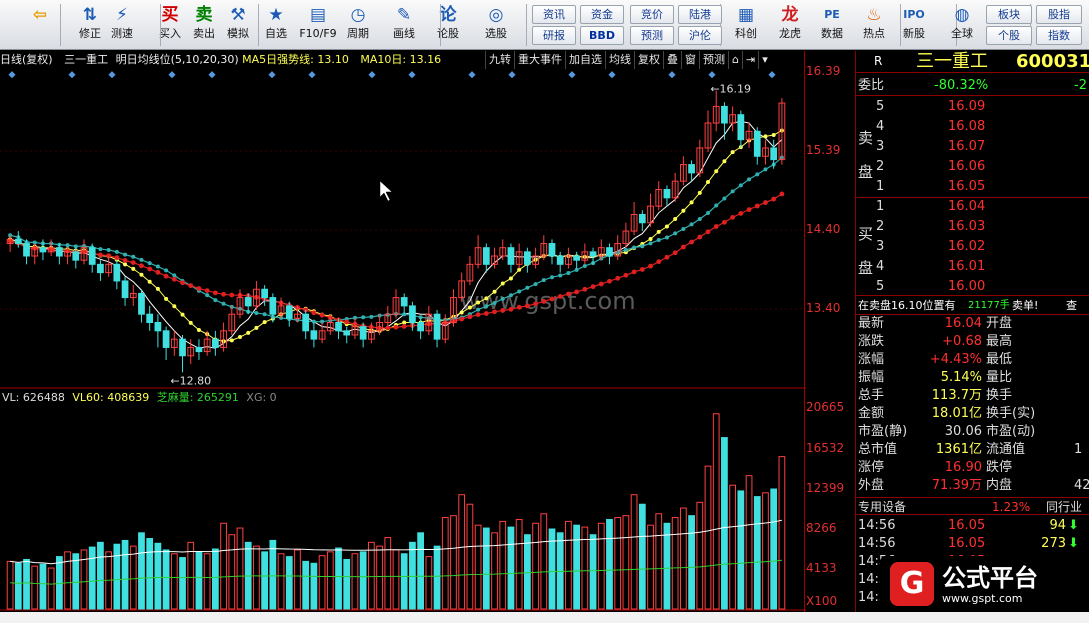 The height and width of the screenshot is (623, 1089). I want to click on volume-tick: 16532, so click(825, 448).